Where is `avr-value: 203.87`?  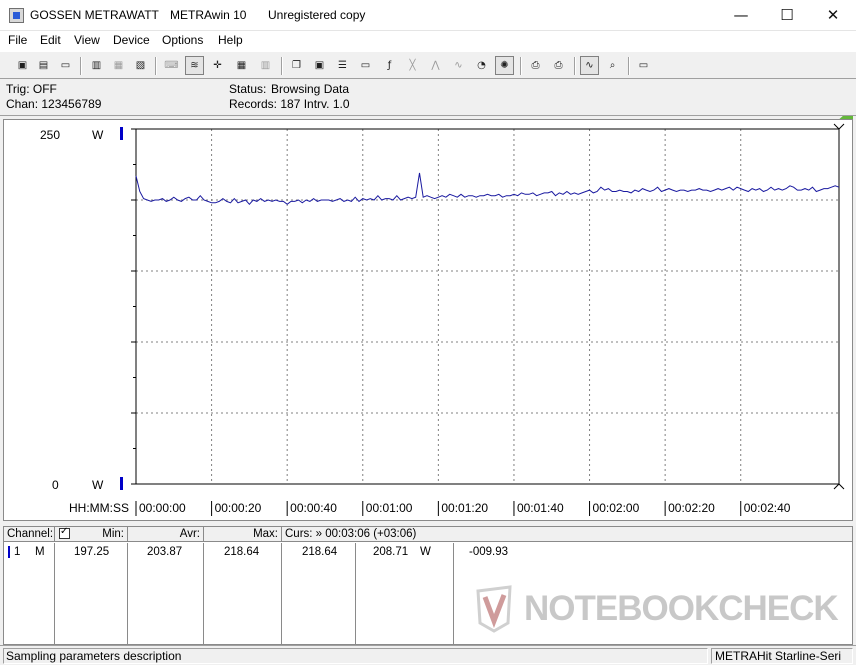 avr-value: 203.87 is located at coordinates (165, 552).